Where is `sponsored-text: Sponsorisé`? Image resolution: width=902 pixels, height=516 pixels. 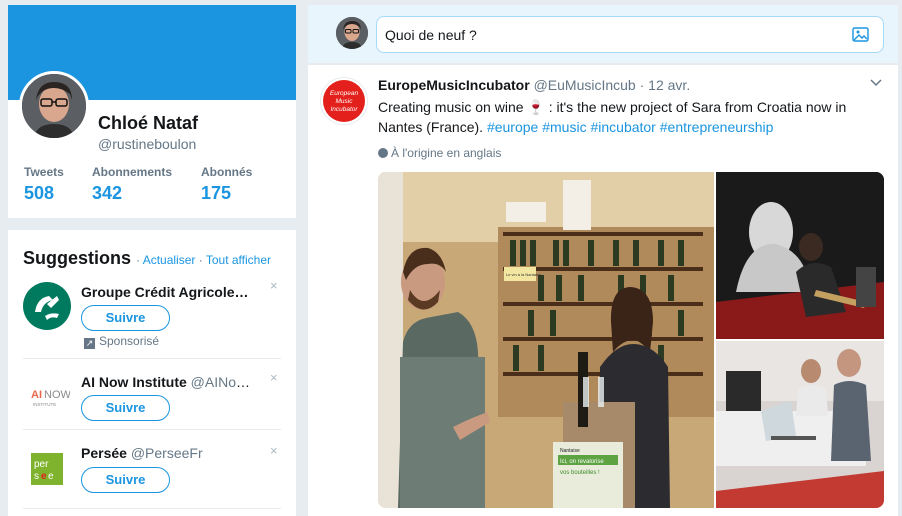 sponsored-text: Sponsorisé is located at coordinates (129, 341).